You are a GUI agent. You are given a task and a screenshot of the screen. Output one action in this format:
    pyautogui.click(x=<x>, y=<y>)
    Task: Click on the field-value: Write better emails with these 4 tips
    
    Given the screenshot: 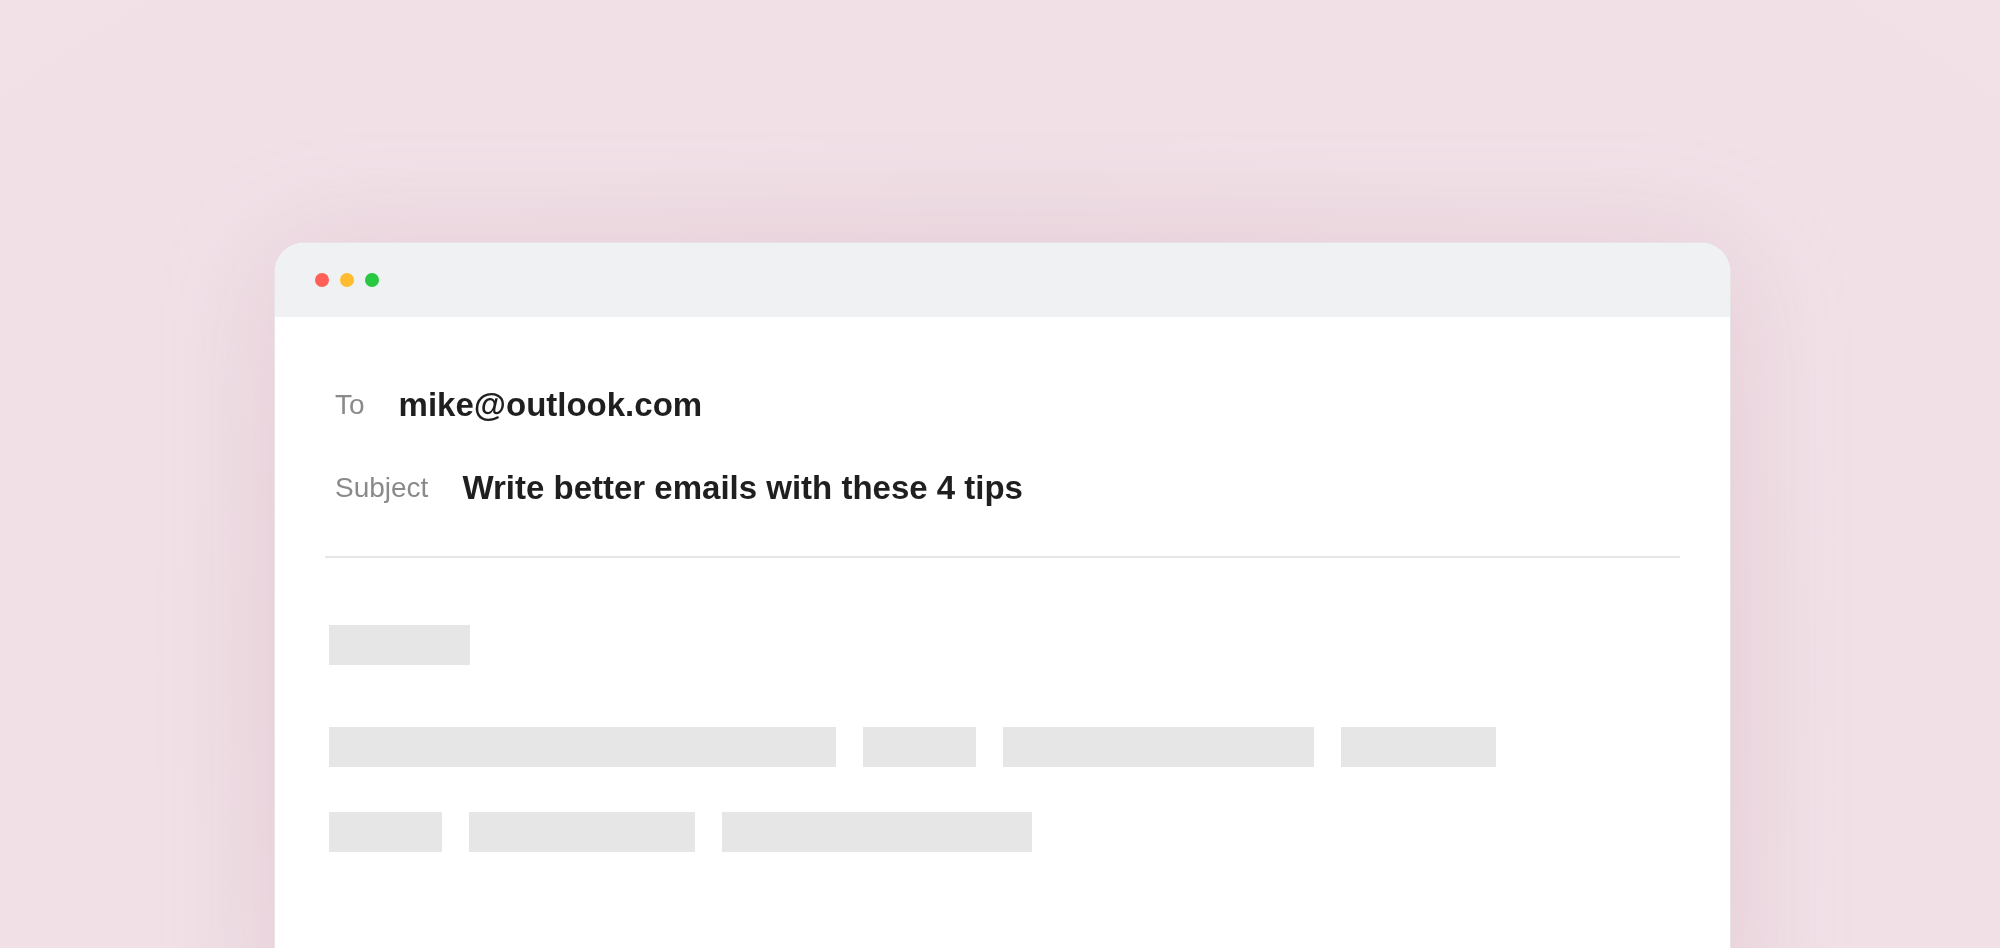 What is the action you would take?
    pyautogui.click(x=742, y=488)
    